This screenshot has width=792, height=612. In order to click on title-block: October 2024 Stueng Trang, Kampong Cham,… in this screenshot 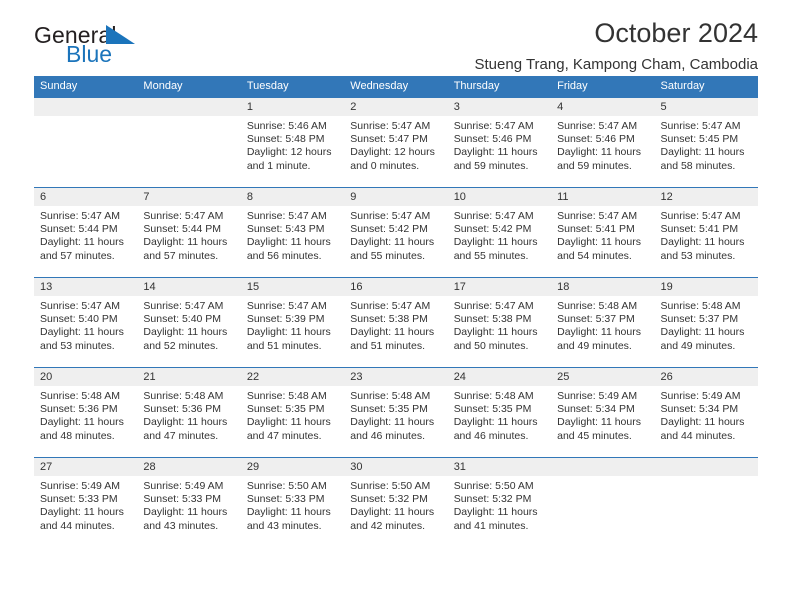, I will do `click(617, 45)`.